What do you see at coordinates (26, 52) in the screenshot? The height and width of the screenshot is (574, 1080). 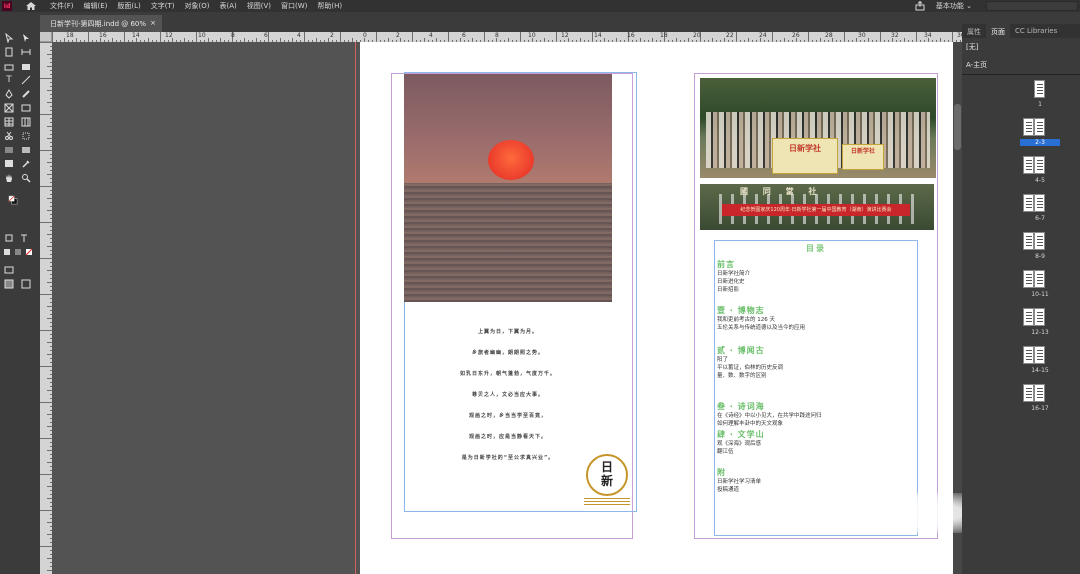 I see `gap-tool-icon` at bounding box center [26, 52].